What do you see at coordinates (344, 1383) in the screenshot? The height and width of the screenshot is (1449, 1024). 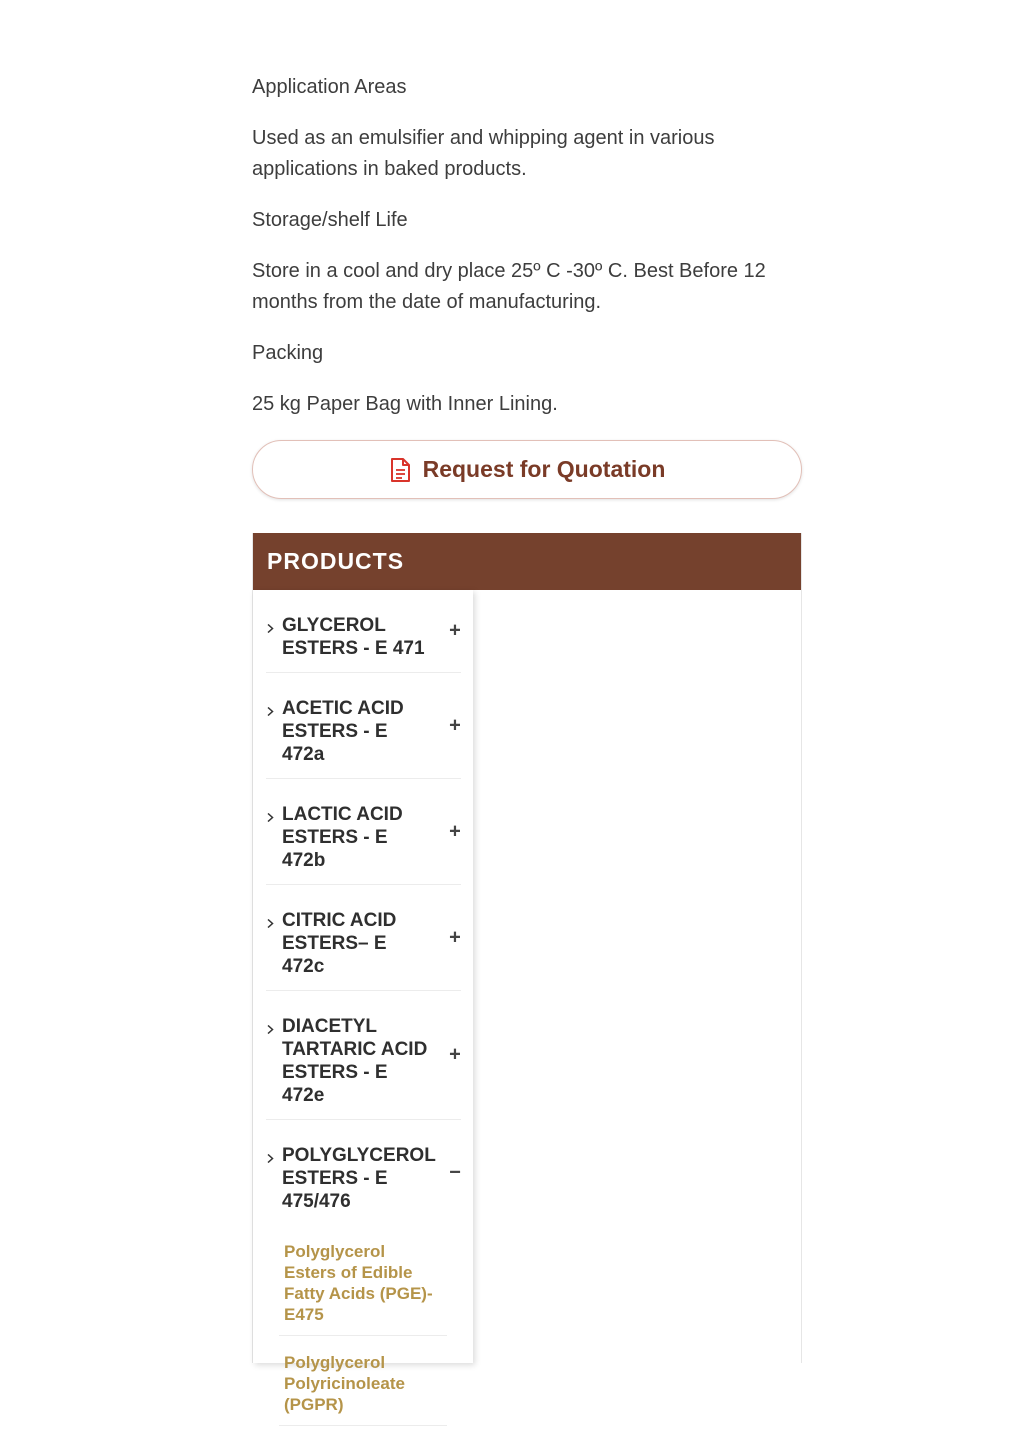 I see `submenu-item-label: Polyglycerol Polyricinoleate (PGPR)` at bounding box center [344, 1383].